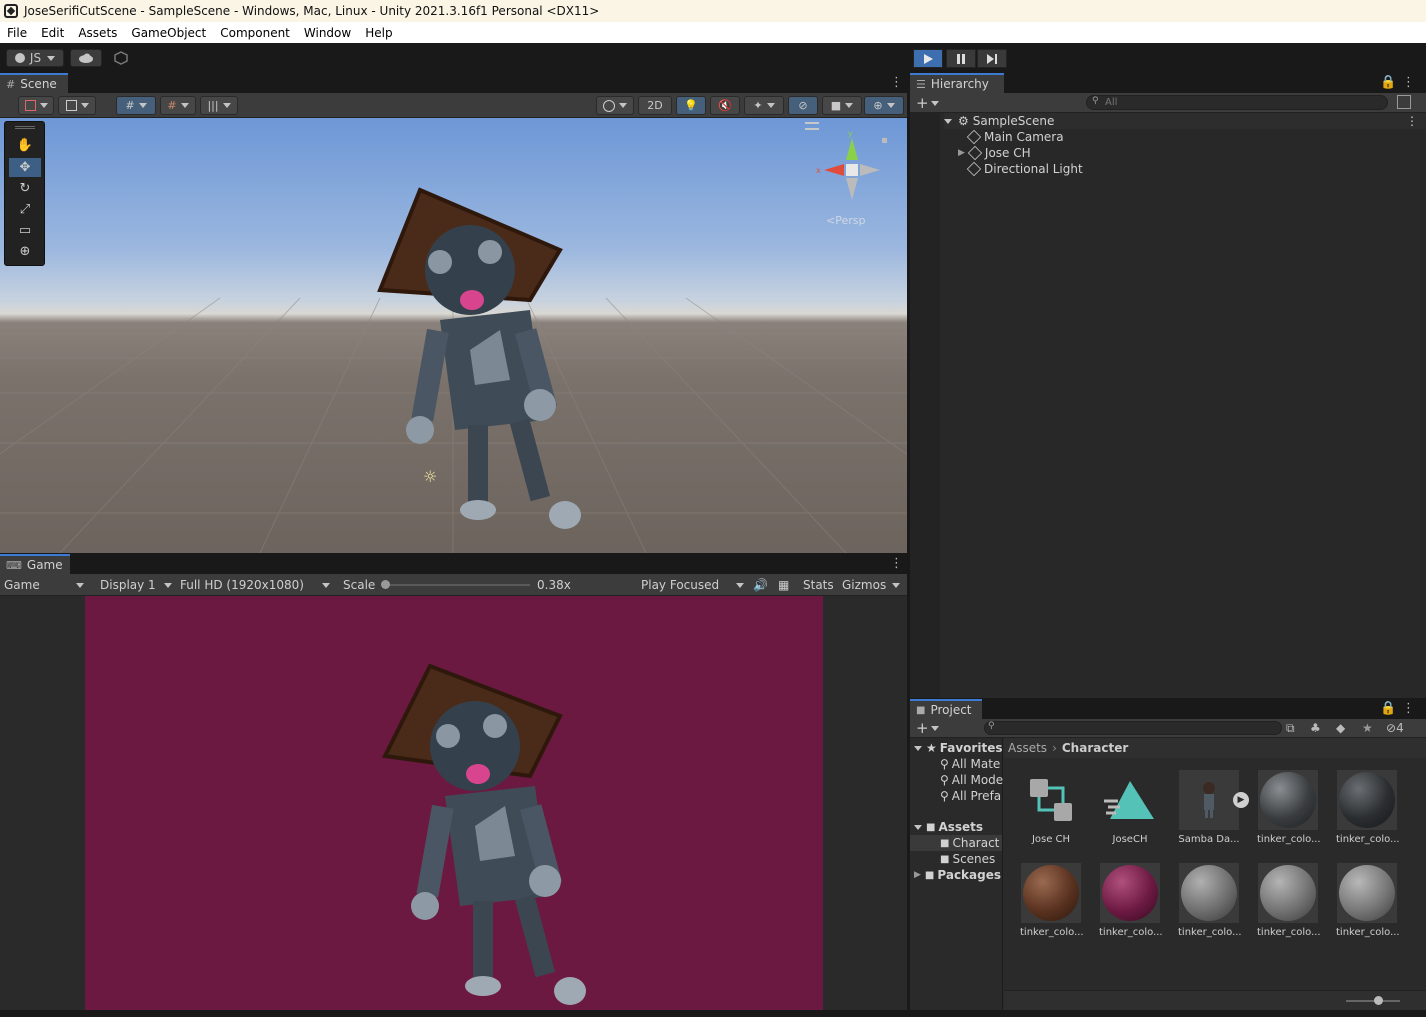 This screenshot has height=1017, width=1426. What do you see at coordinates (1404, 102) in the screenshot?
I see `search-scope-icon` at bounding box center [1404, 102].